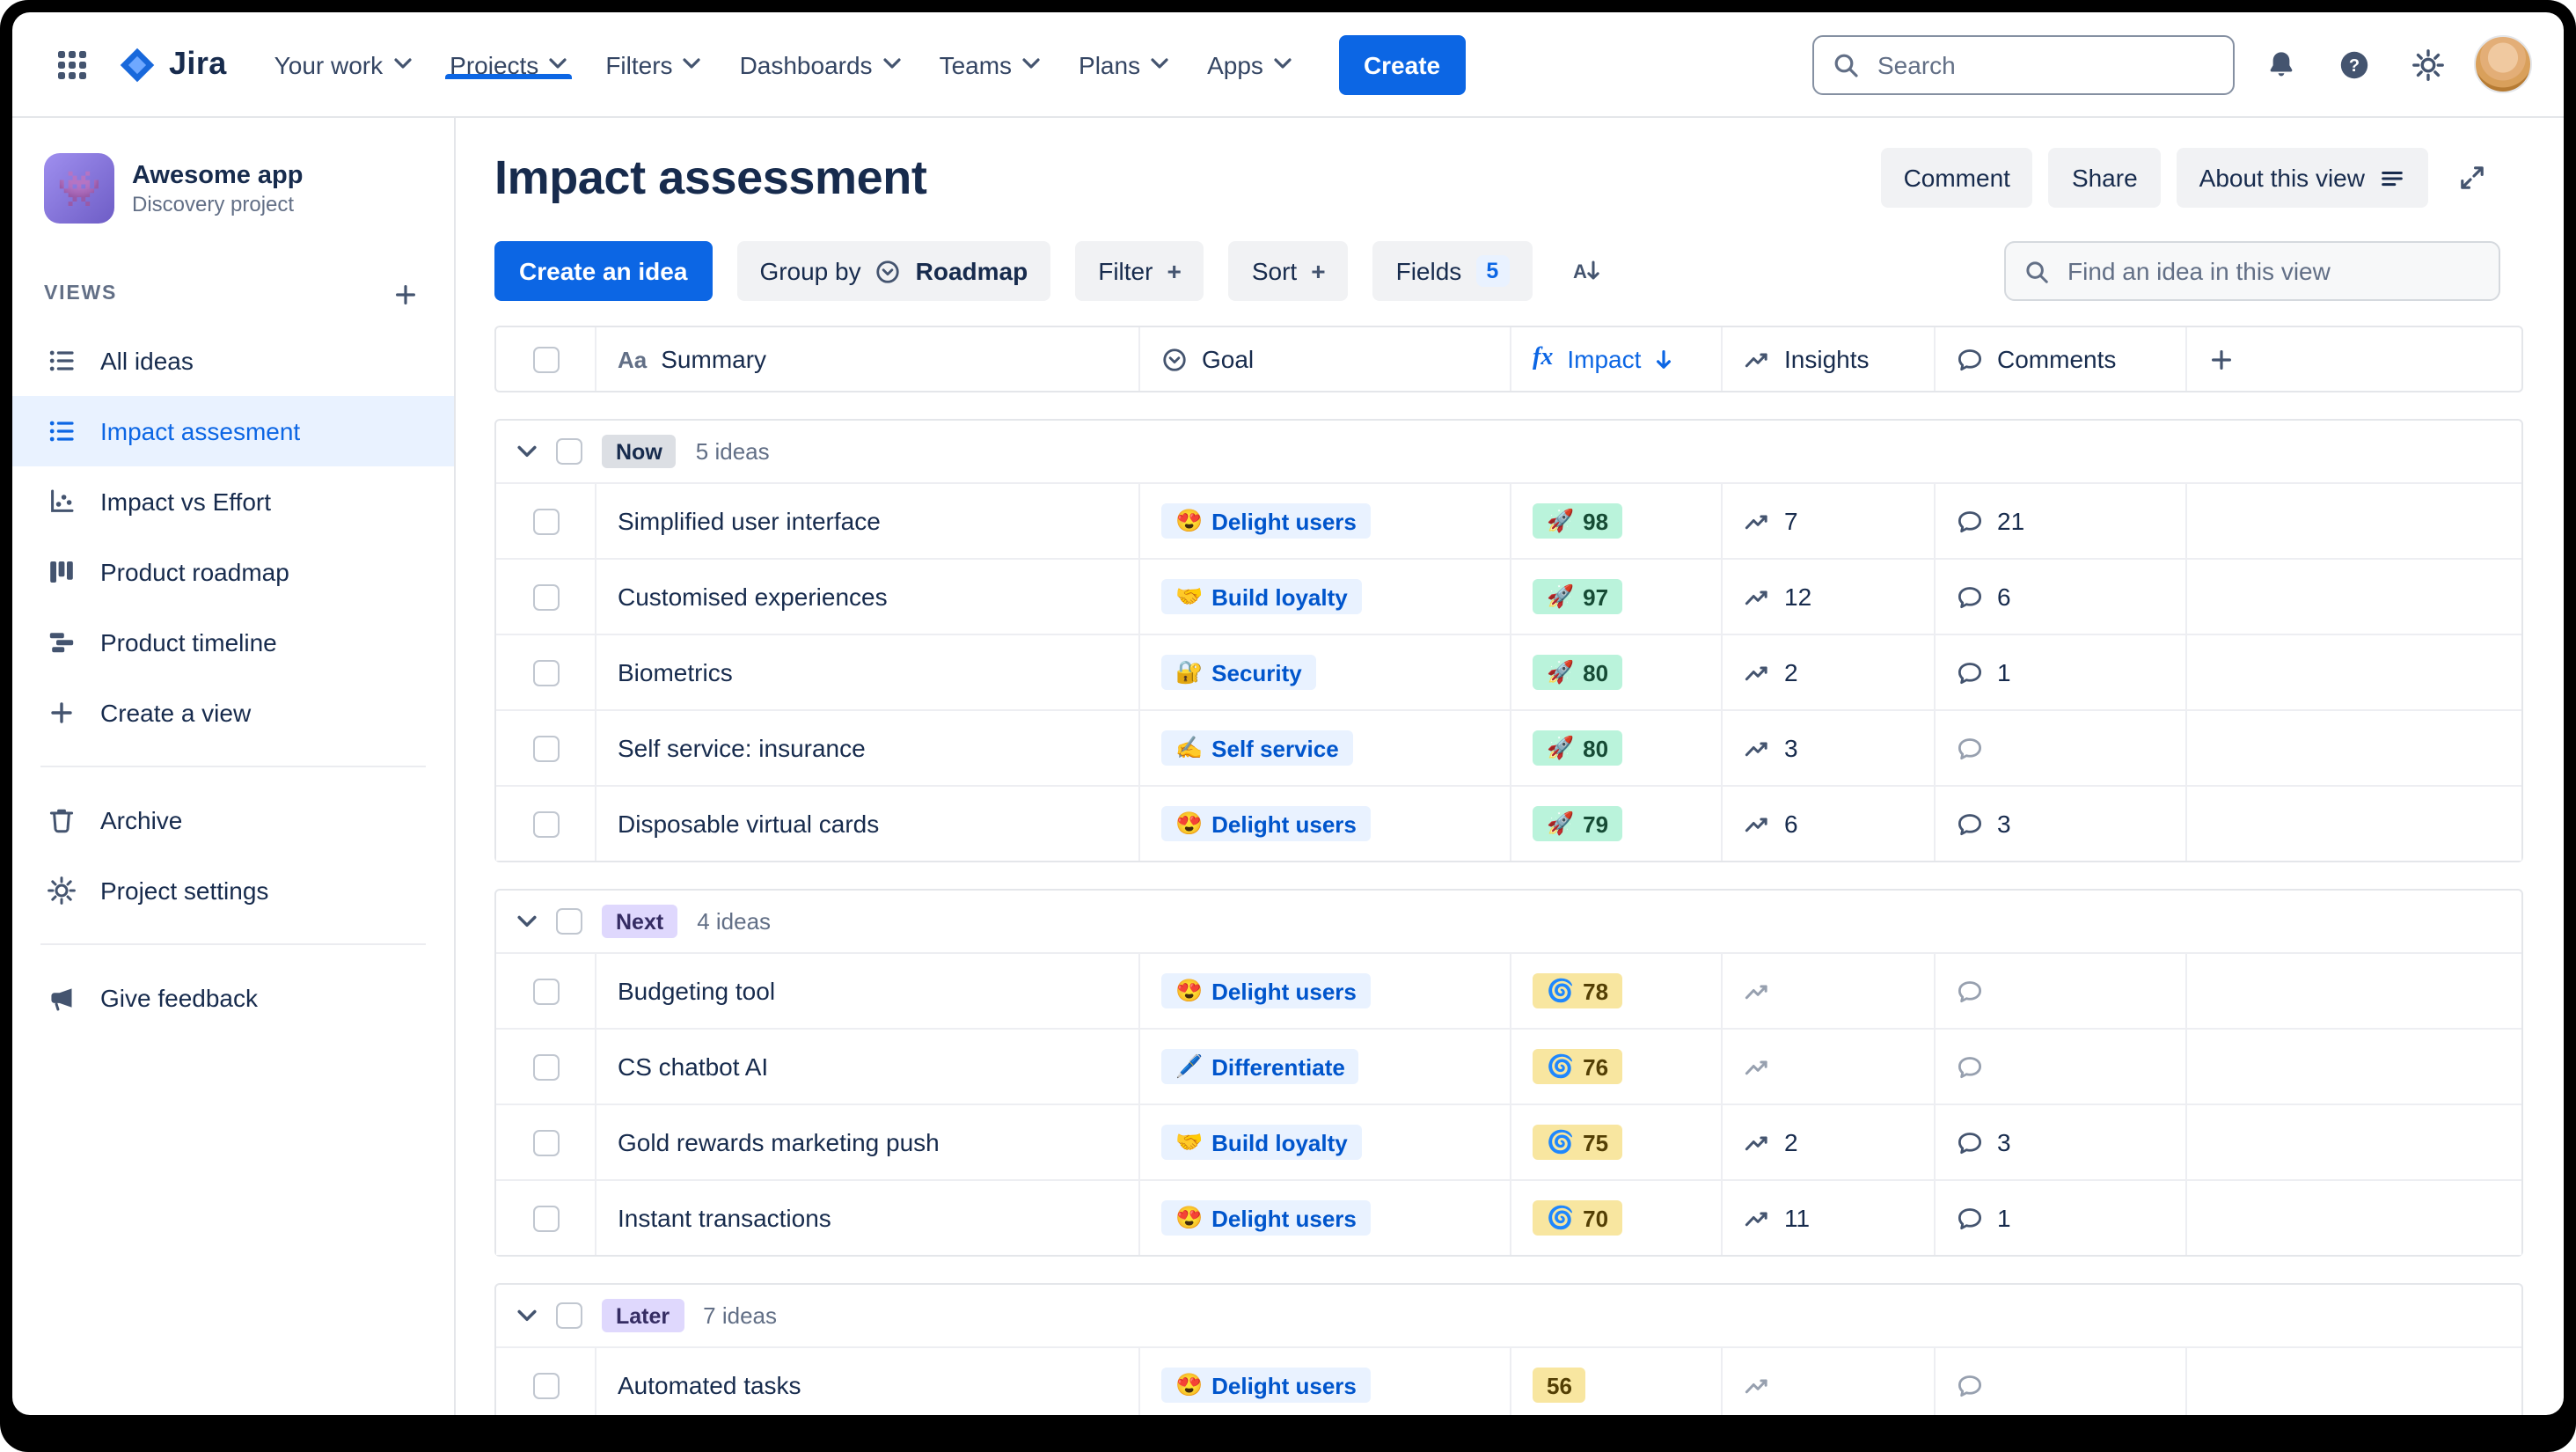  What do you see at coordinates (1508, 1066) in the screenshot?
I see `idea-row: CS chatbot AI 🖊️ Differentiate 🌀 76` at bounding box center [1508, 1066].